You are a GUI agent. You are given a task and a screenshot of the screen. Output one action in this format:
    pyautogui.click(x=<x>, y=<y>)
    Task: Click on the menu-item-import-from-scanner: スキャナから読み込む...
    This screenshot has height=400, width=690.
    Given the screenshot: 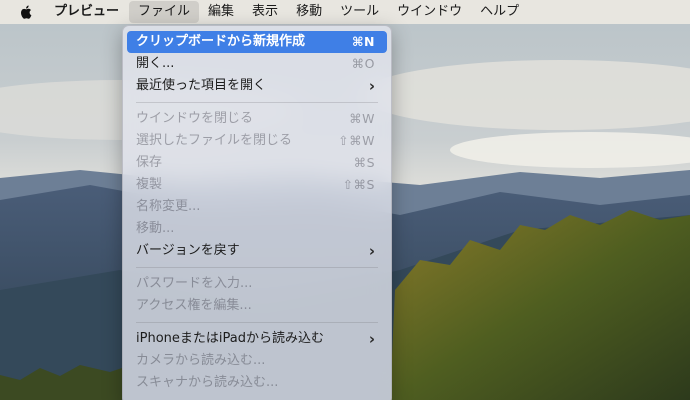 What is the action you would take?
    pyautogui.click(x=257, y=383)
    